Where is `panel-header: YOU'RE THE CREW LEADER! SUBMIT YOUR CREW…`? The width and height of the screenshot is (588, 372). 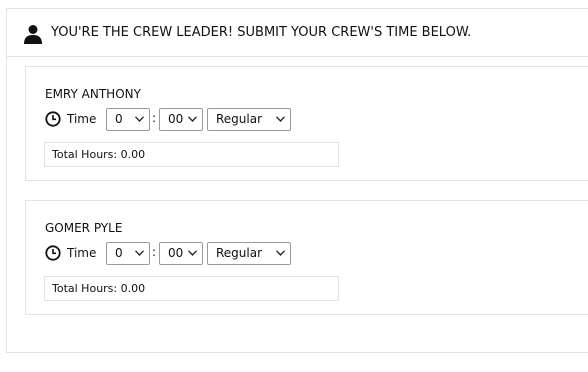
panel-header: YOU'RE THE CREW LEADER! SUBMIT YOUR CREW… is located at coordinates (297, 33).